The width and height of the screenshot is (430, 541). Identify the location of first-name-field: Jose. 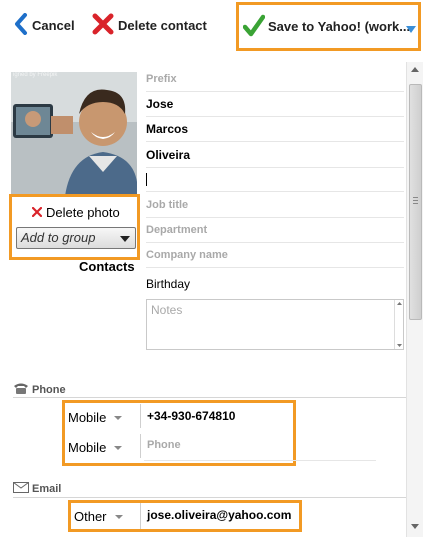
(275, 106).